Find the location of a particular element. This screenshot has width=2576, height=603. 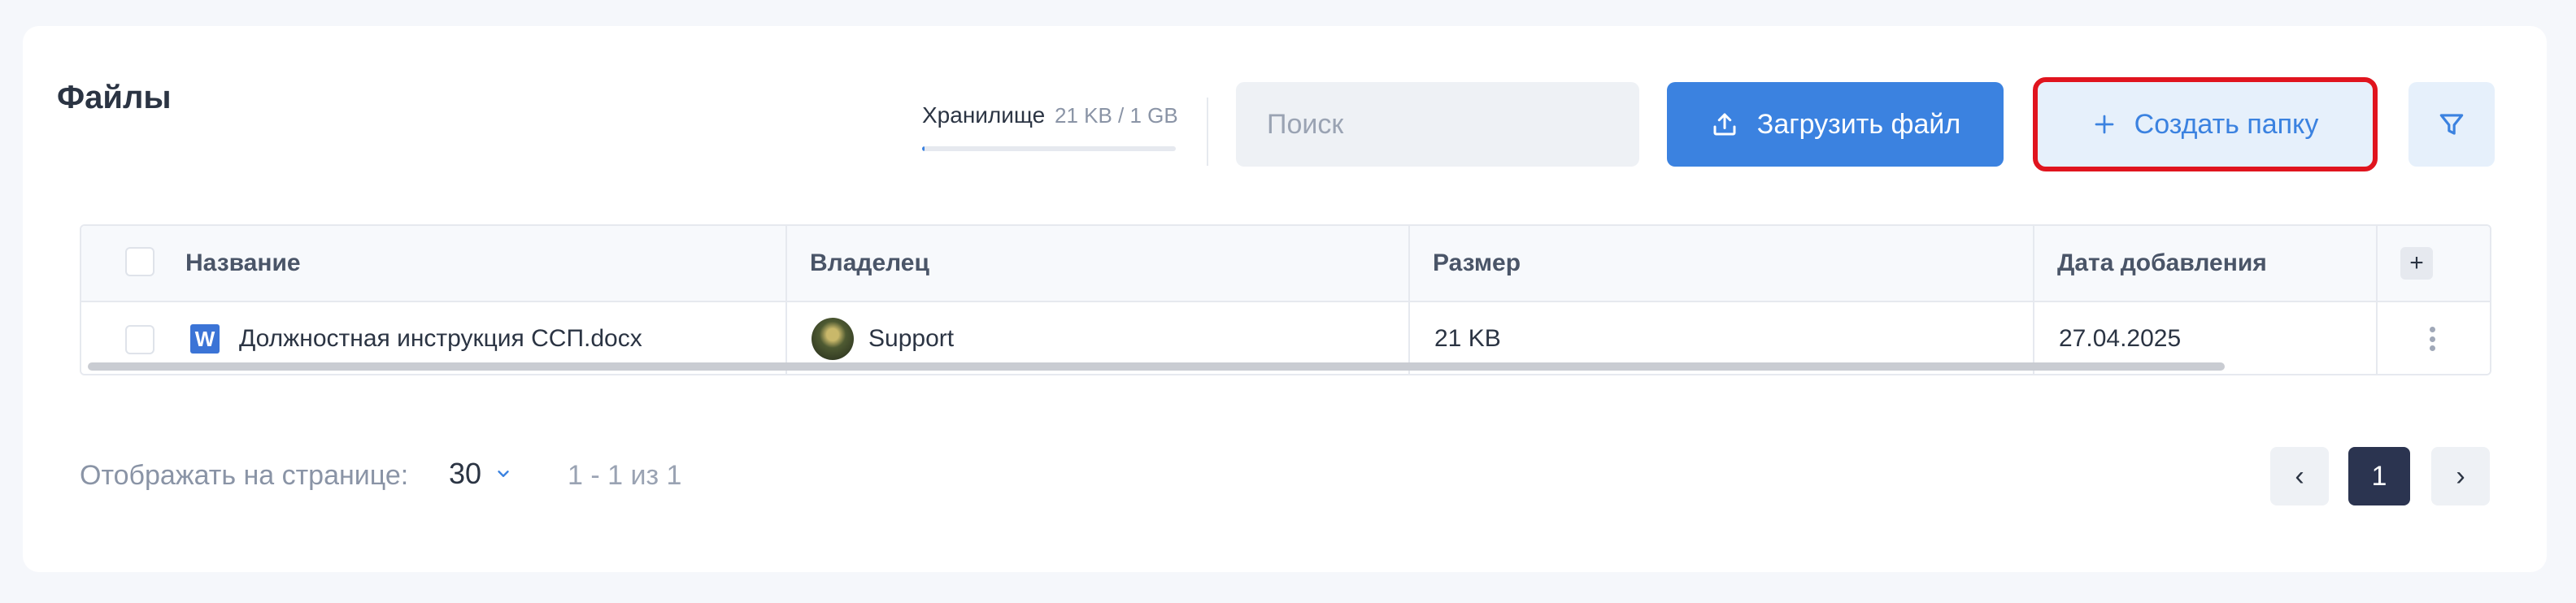

plus-icon: + is located at coordinates (2417, 262).